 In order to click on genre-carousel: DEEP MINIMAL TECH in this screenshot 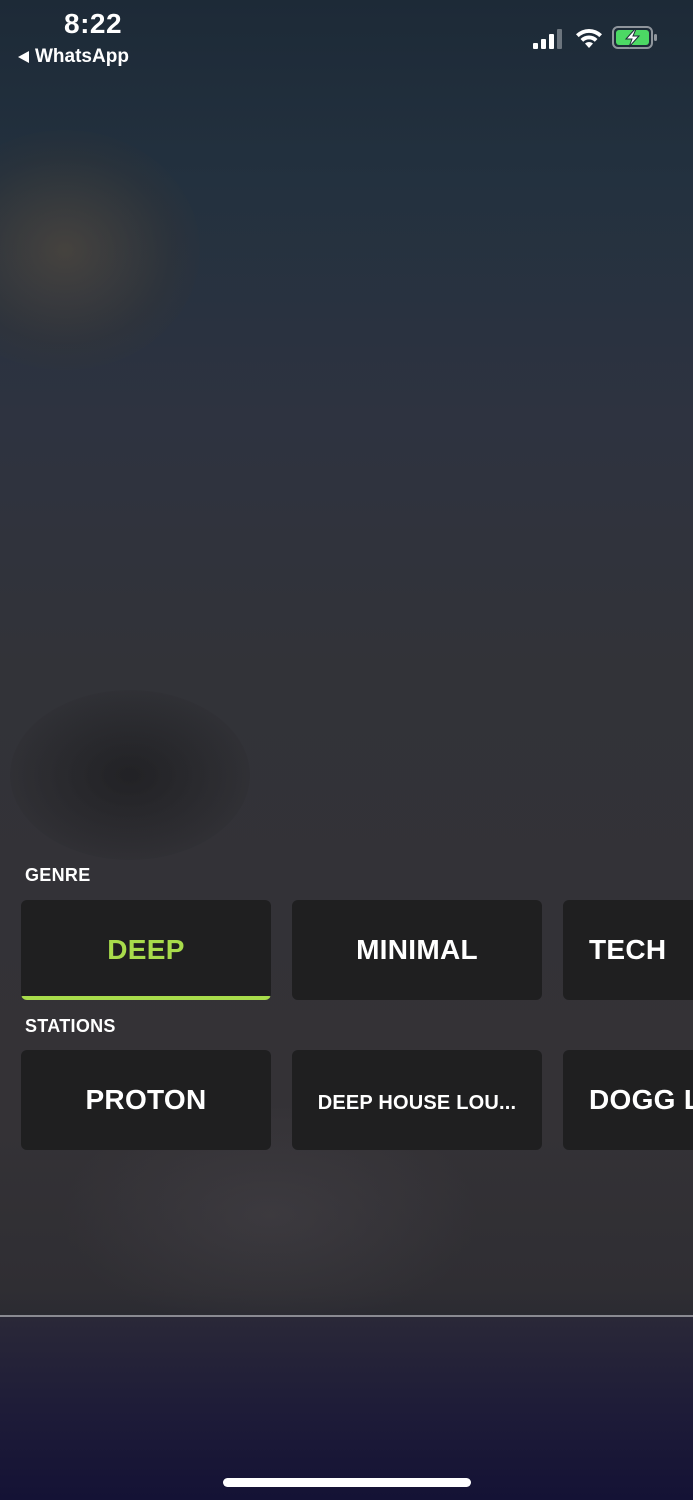, I will do `click(346, 950)`.